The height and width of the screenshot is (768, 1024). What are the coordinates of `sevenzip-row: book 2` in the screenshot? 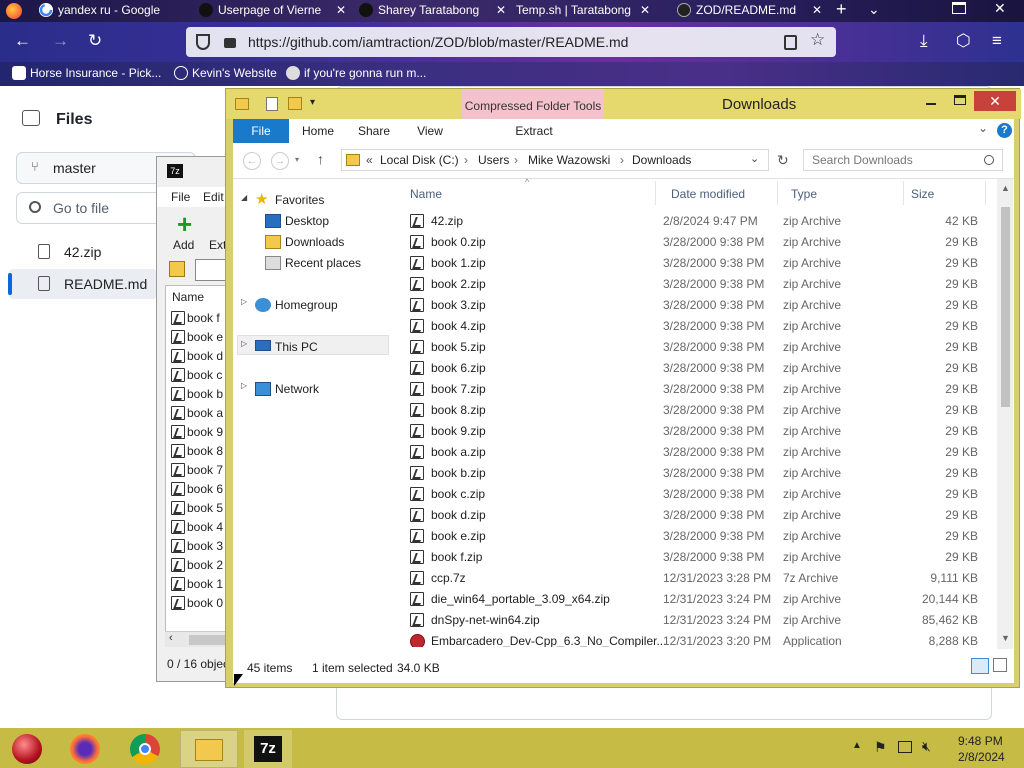 It's located at (201, 565).